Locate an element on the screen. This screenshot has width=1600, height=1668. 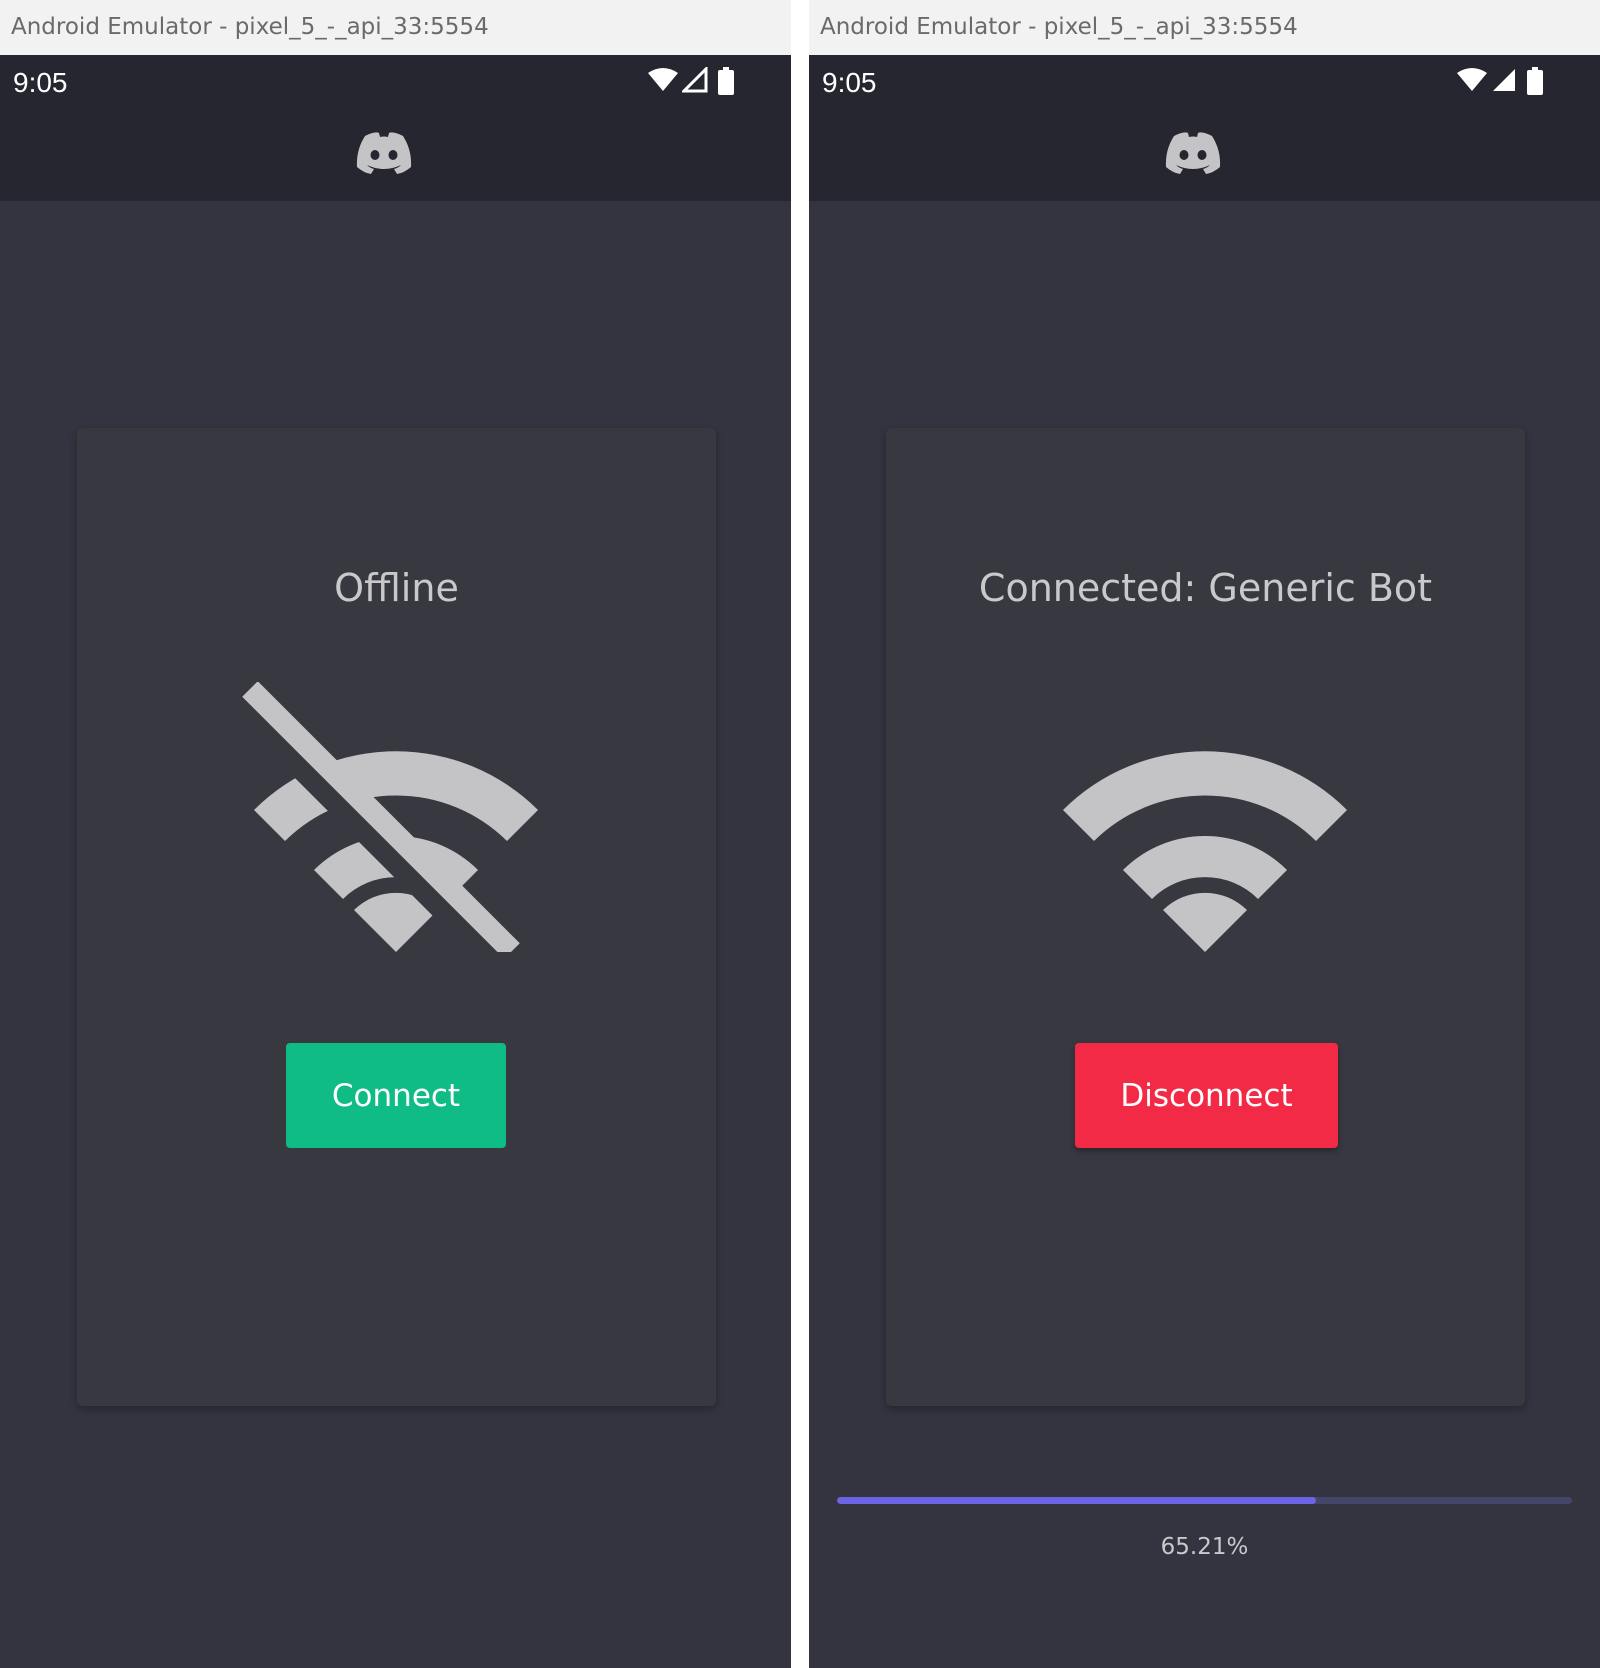
progress-percentage: 65.21% is located at coordinates (1204, 1547).